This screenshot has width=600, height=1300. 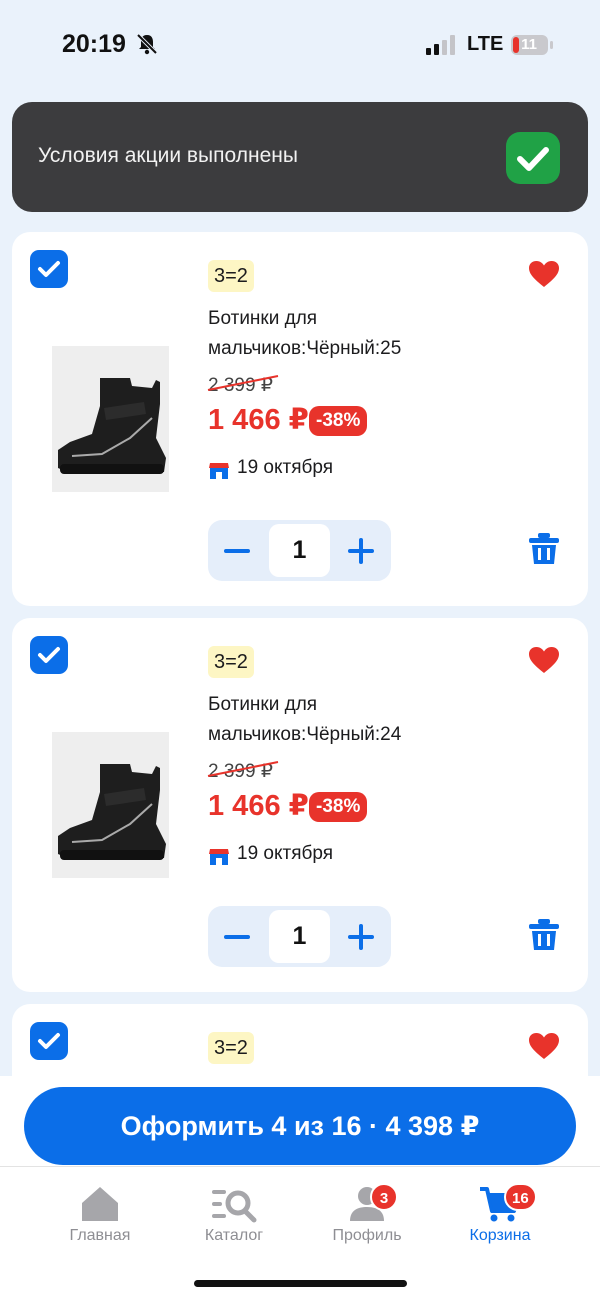 What do you see at coordinates (100, 1204) in the screenshot?
I see `home-icon` at bounding box center [100, 1204].